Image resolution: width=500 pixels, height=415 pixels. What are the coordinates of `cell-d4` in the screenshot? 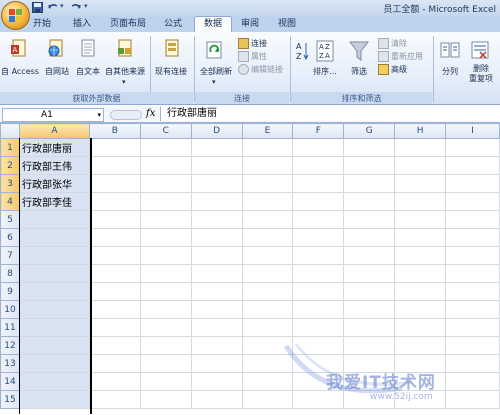 It's located at (216, 201).